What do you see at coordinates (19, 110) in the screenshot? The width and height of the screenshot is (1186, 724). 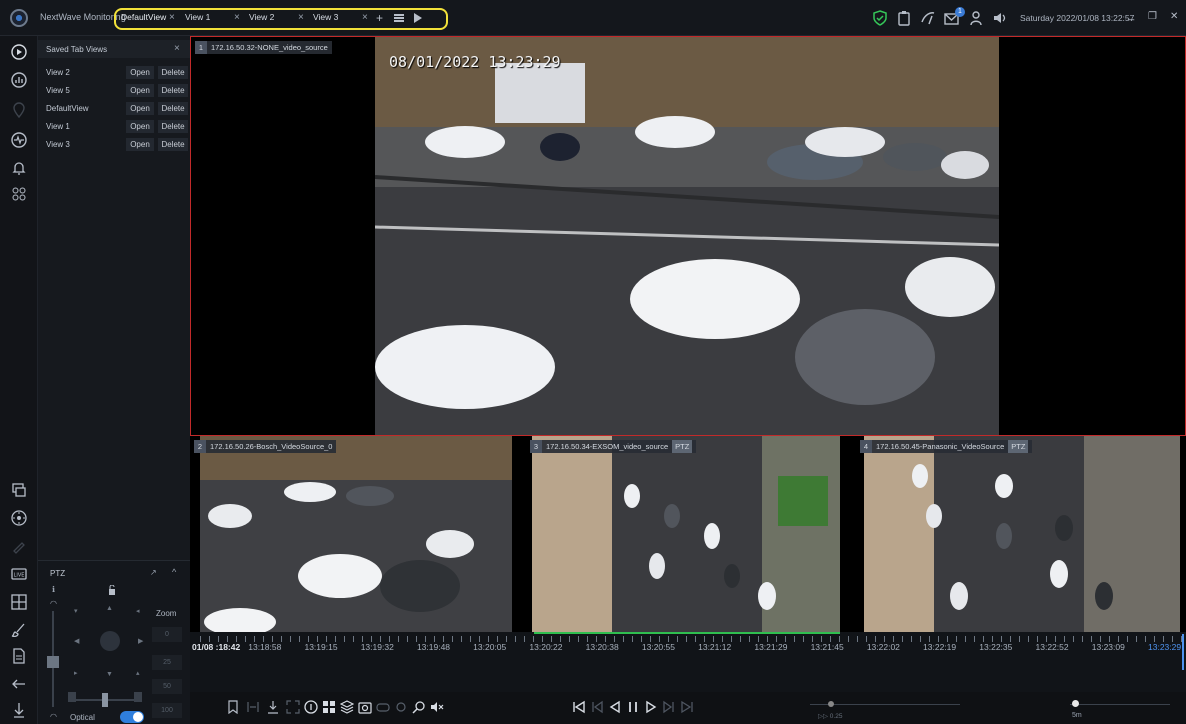 I see `location-icon` at bounding box center [19, 110].